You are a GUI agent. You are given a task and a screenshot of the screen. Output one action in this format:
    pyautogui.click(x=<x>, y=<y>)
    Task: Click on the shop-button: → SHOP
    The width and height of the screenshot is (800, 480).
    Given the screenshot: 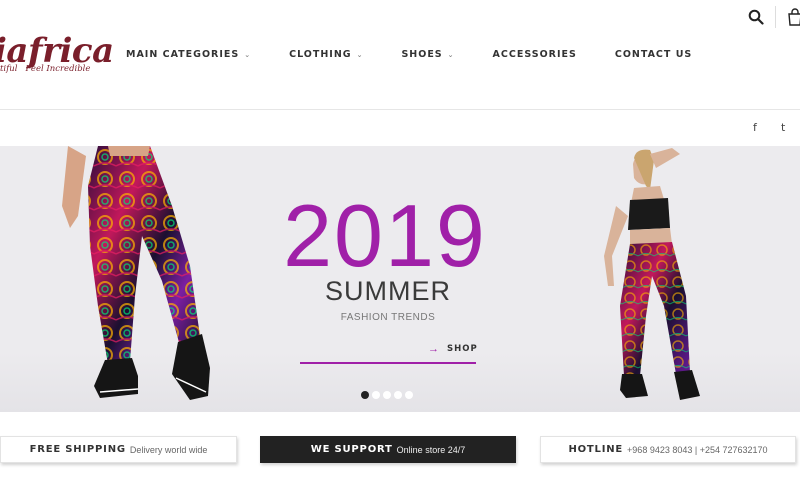 What is the action you would take?
    pyautogui.click(x=389, y=352)
    